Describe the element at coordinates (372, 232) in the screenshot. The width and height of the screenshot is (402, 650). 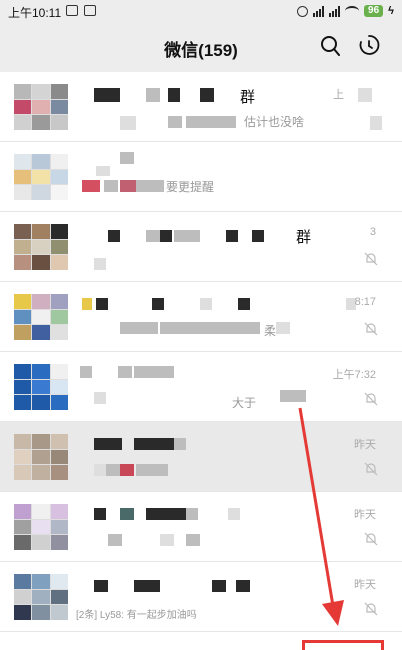
I see `chat-time: 3` at that location.